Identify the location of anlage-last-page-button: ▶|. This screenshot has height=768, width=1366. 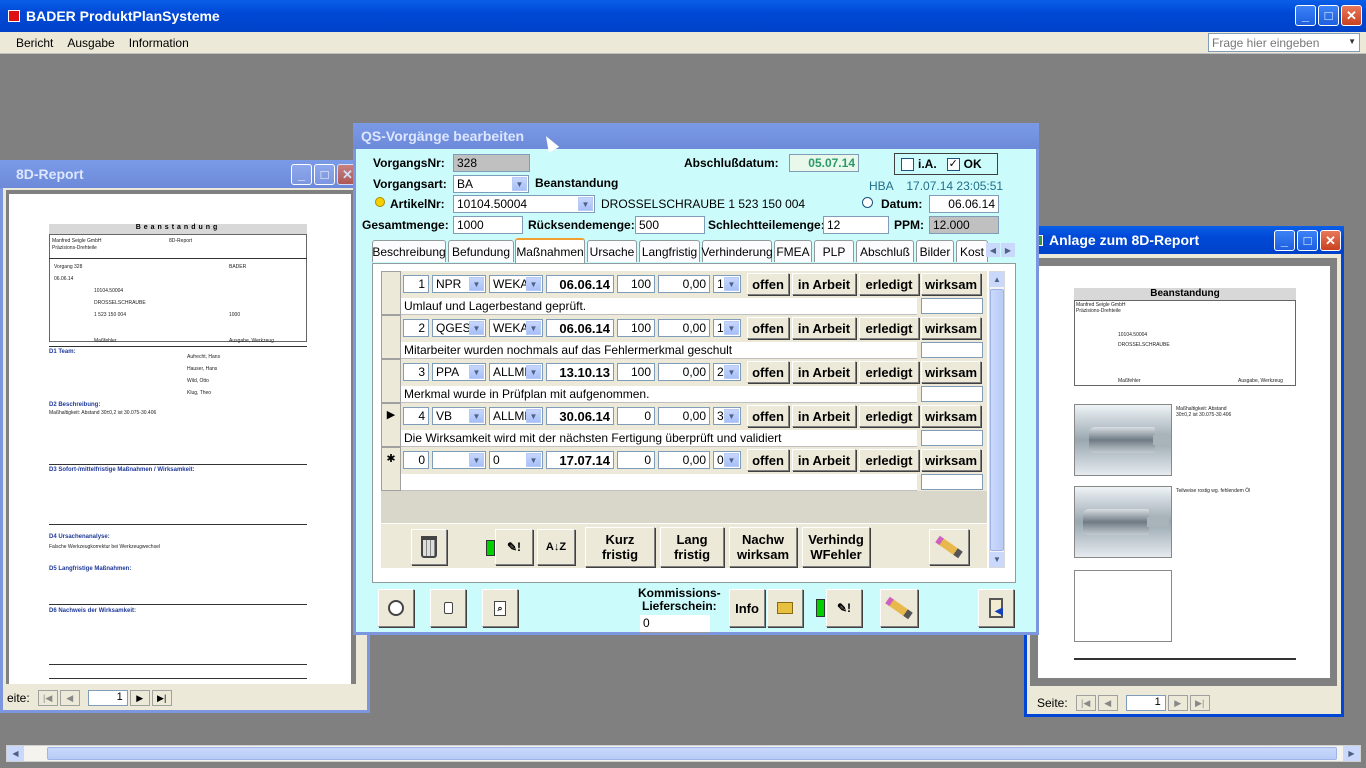
(1199, 703).